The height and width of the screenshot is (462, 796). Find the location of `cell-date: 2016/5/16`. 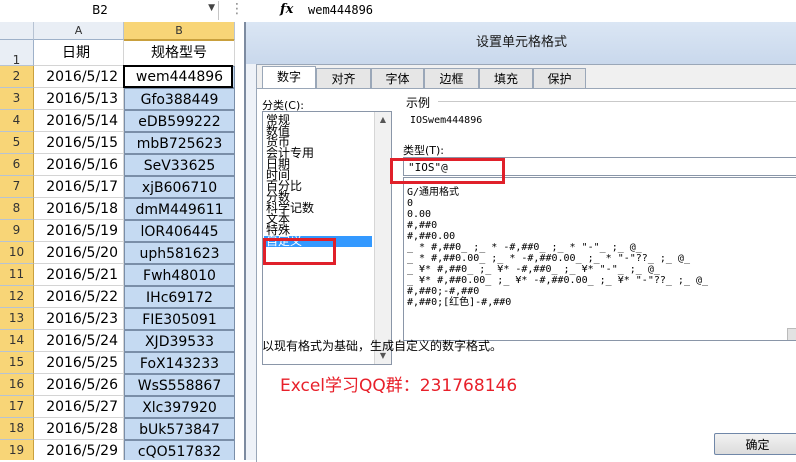

cell-date: 2016/5/16 is located at coordinates (79, 165).